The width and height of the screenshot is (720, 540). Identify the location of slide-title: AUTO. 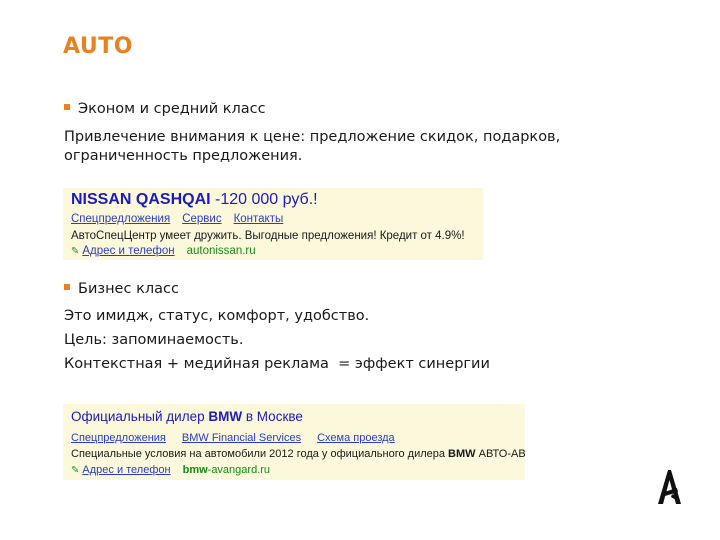
(98, 46).